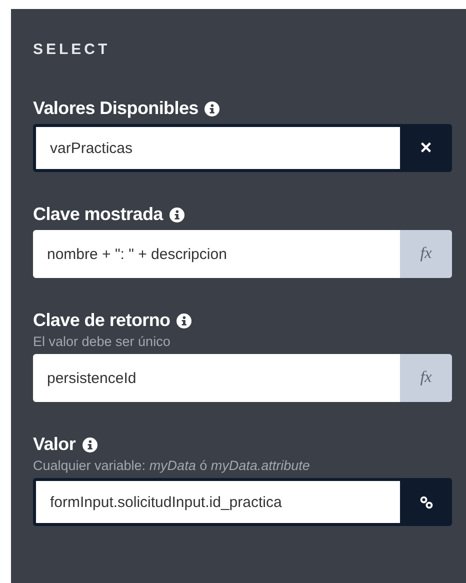 Image resolution: width=466 pixels, height=583 pixels. What do you see at coordinates (426, 502) in the screenshot?
I see `link-icon` at bounding box center [426, 502].